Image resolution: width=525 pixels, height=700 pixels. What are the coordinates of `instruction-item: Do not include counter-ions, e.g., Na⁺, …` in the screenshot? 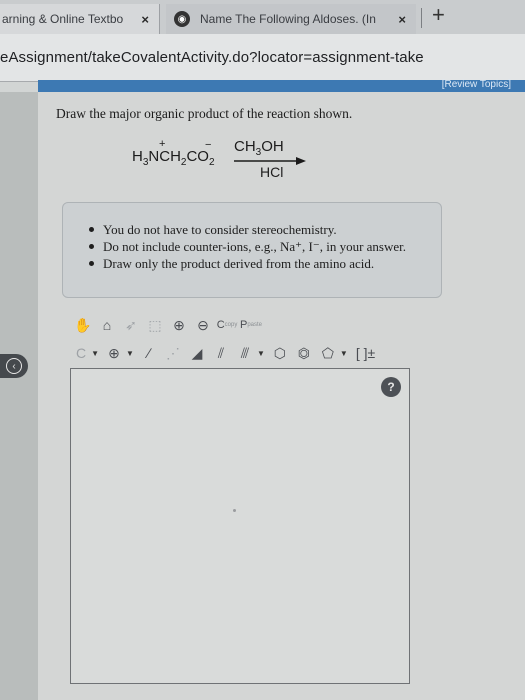 It's located at (265, 246).